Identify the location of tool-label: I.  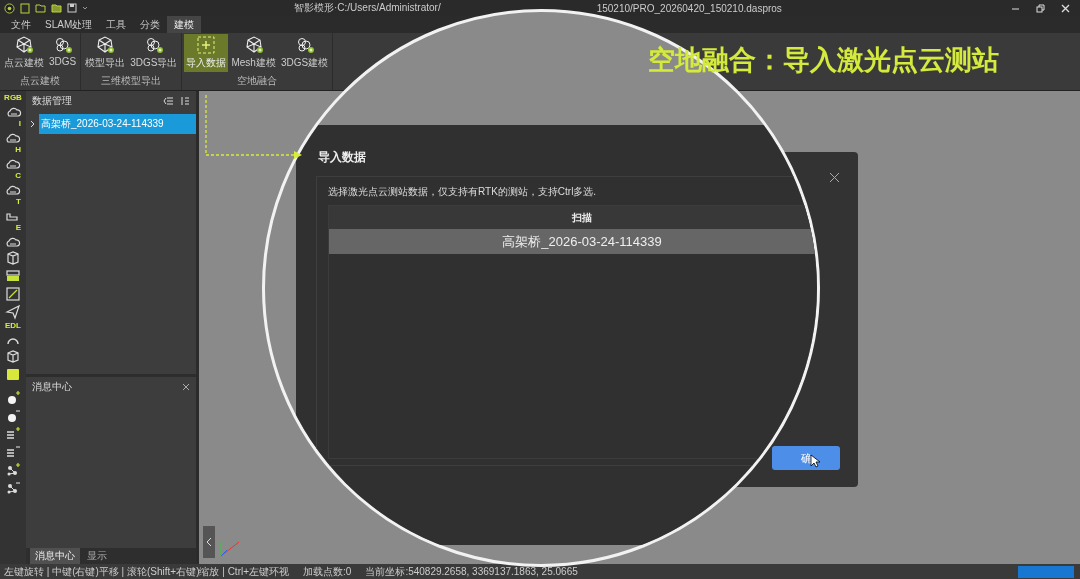
(19, 124).